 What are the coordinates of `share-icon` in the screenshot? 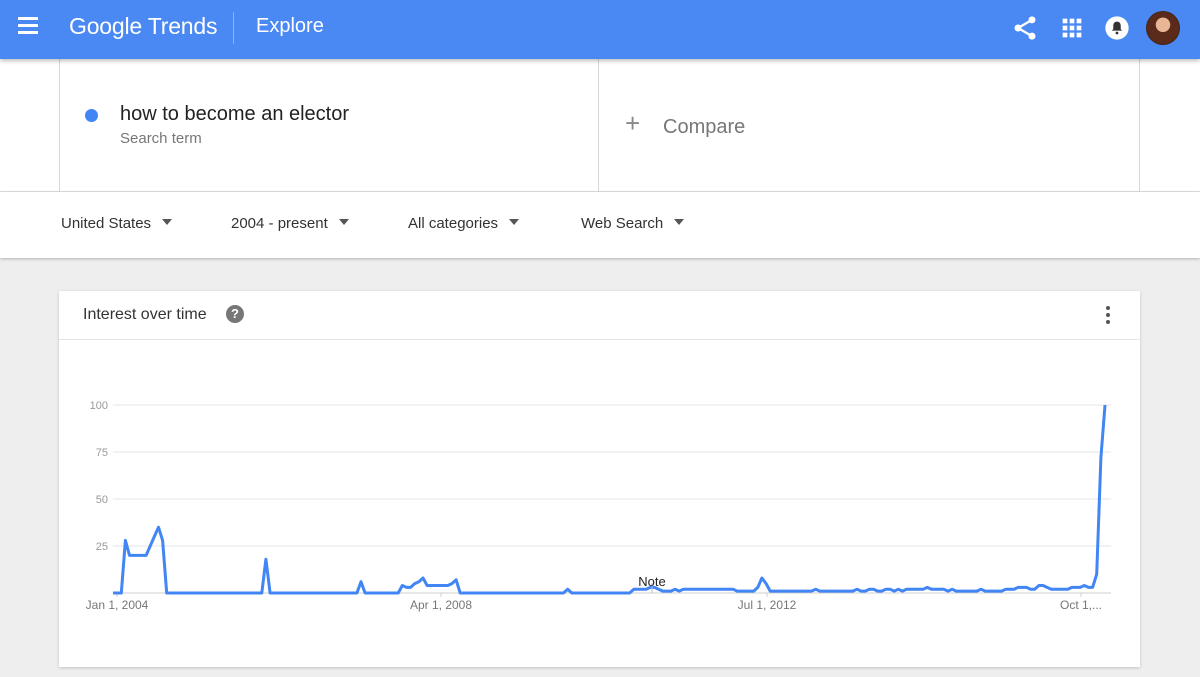 It's located at (1025, 28).